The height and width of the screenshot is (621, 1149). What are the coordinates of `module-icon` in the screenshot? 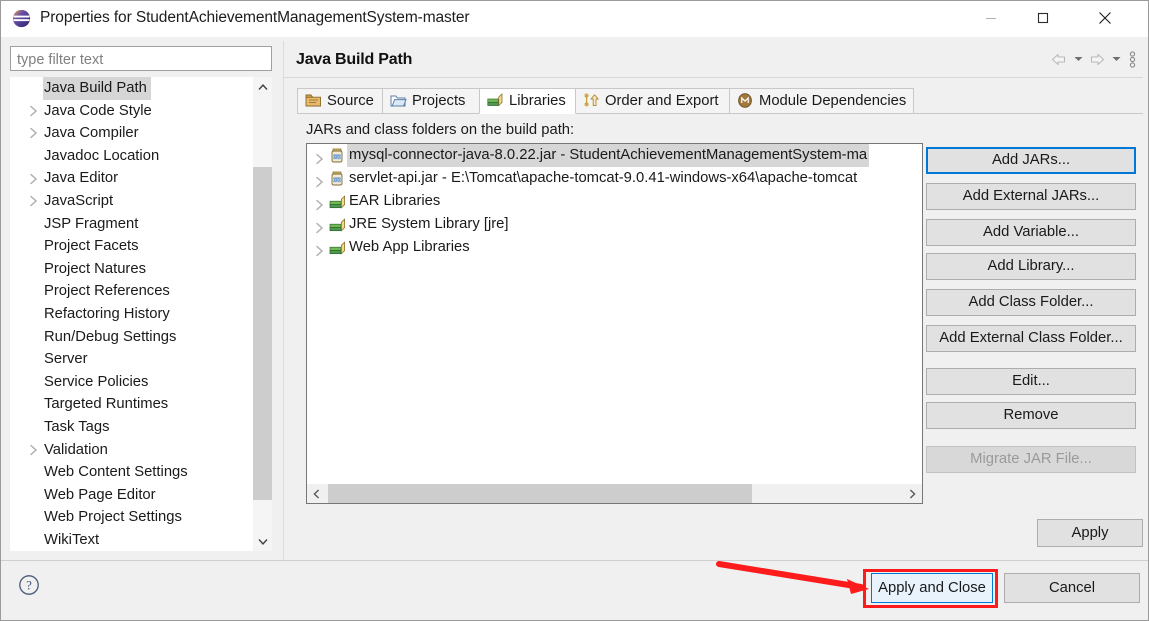 It's located at (745, 101).